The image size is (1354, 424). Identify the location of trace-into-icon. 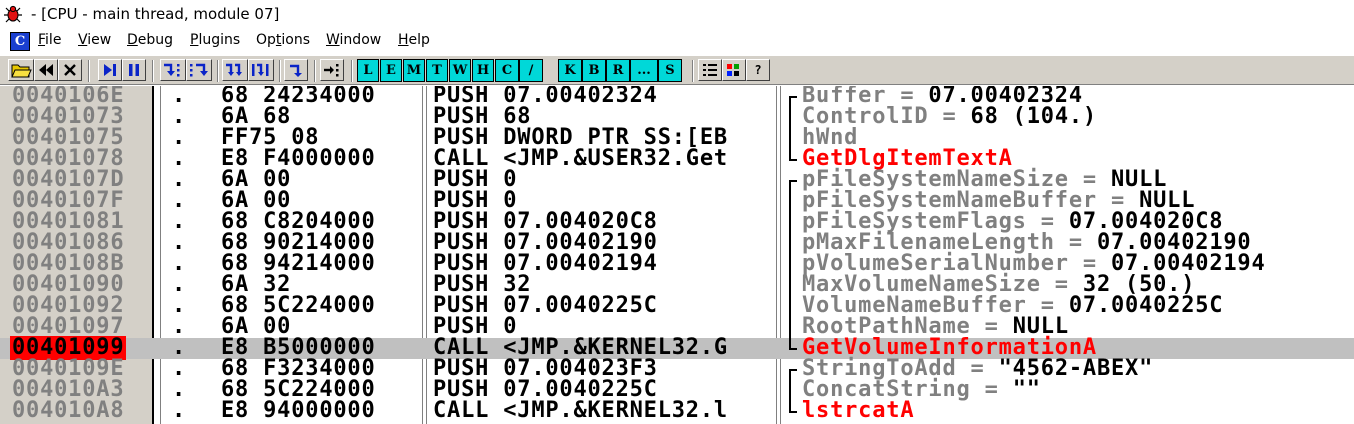
(235, 70).